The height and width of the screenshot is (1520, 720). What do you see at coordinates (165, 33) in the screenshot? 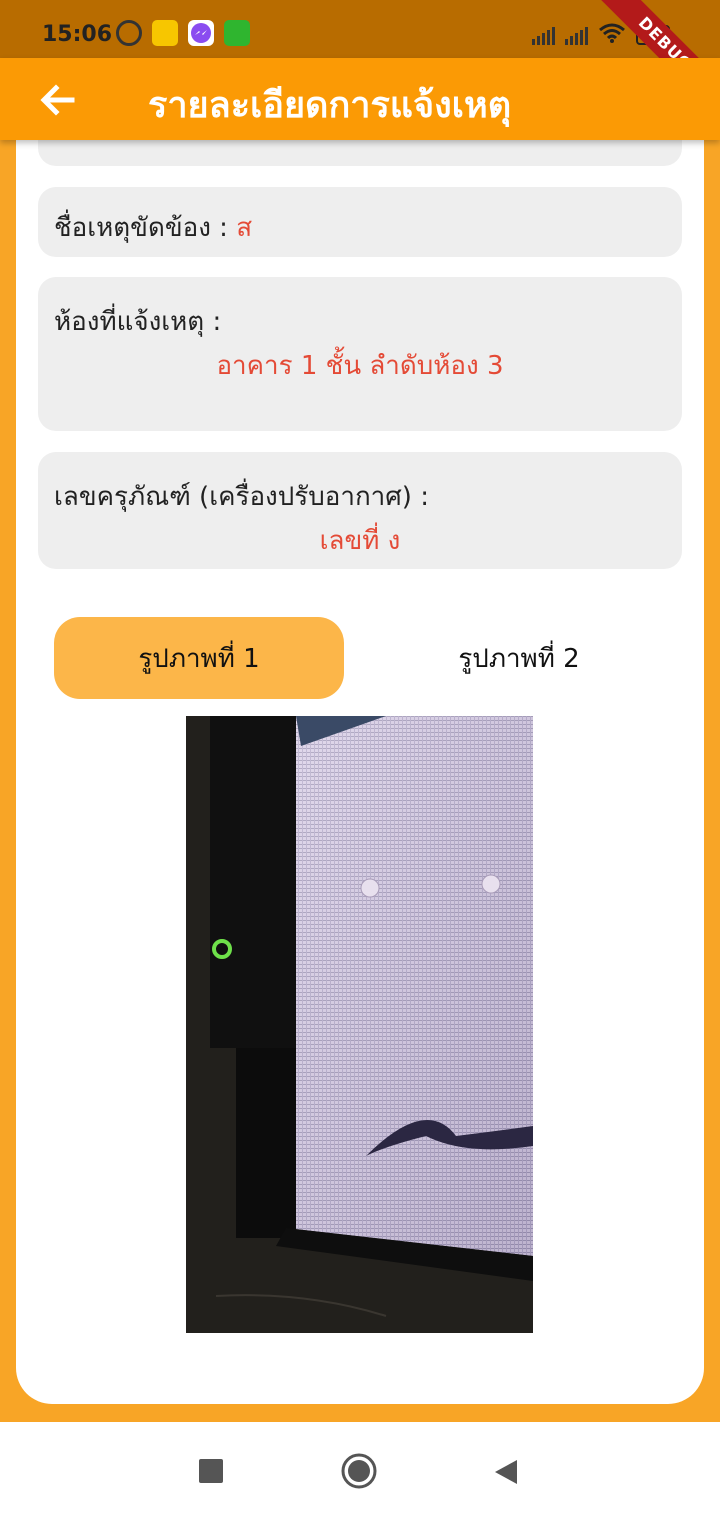
I see `eye-app-icon` at bounding box center [165, 33].